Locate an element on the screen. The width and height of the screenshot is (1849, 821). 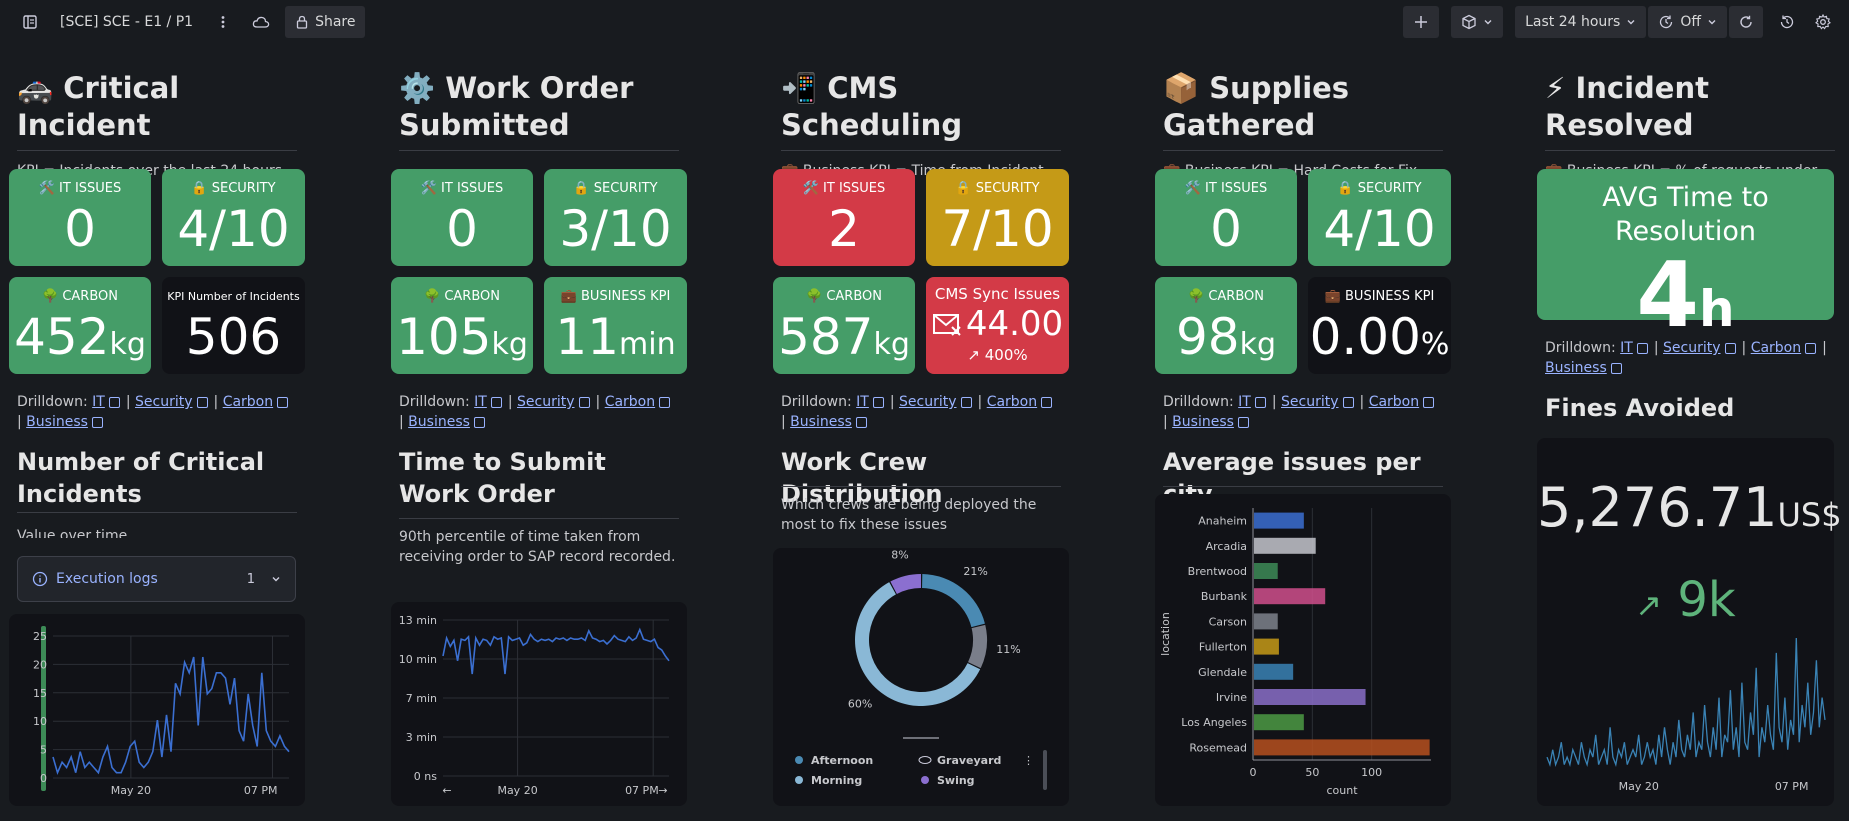
library-panel-button is located at coordinates (1477, 22).